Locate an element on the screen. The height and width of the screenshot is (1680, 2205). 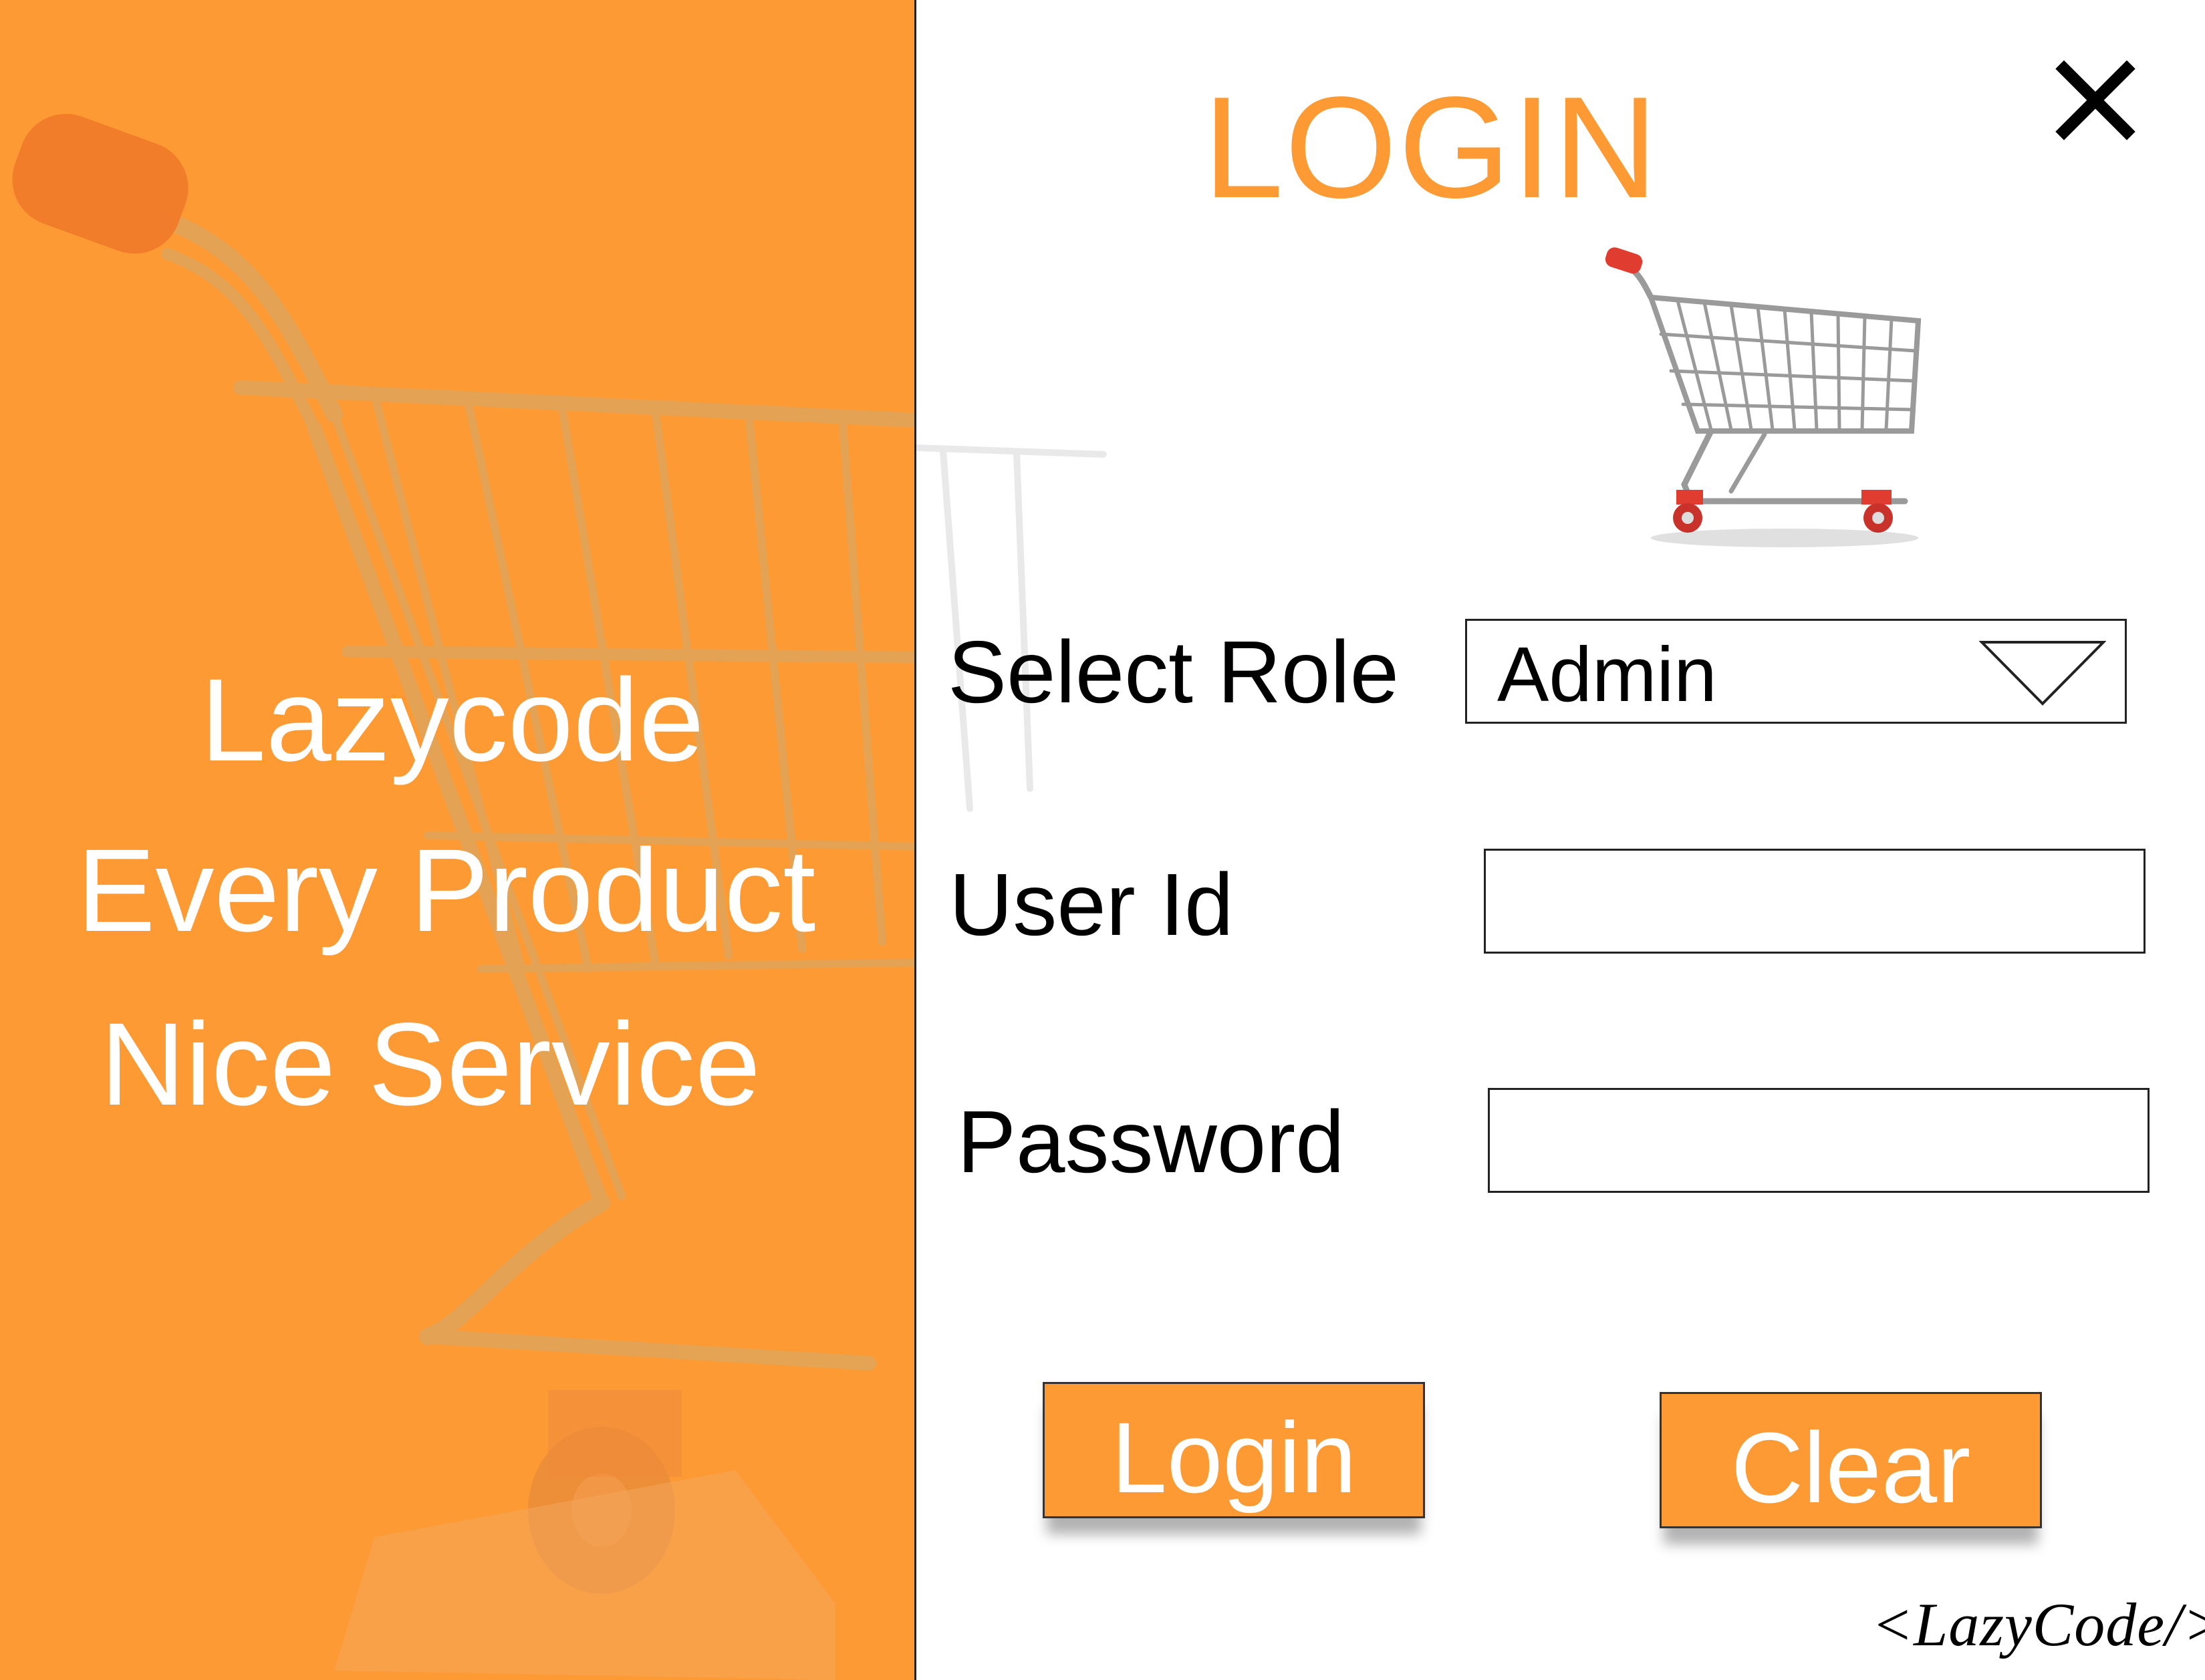
slogan-line-1: Lazycode is located at coordinates (453, 720).